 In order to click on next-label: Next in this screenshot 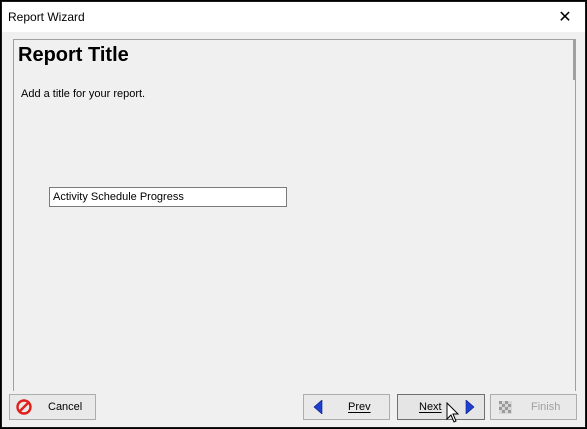, I will do `click(430, 407)`.